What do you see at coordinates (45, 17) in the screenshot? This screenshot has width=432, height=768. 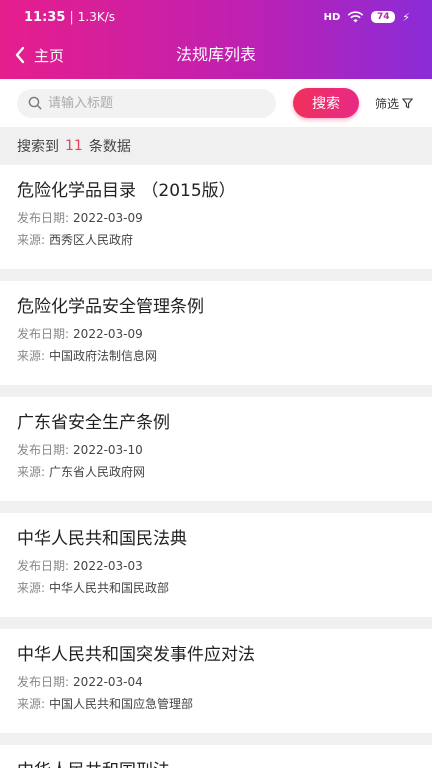 I see `status-time: 11:35` at bounding box center [45, 17].